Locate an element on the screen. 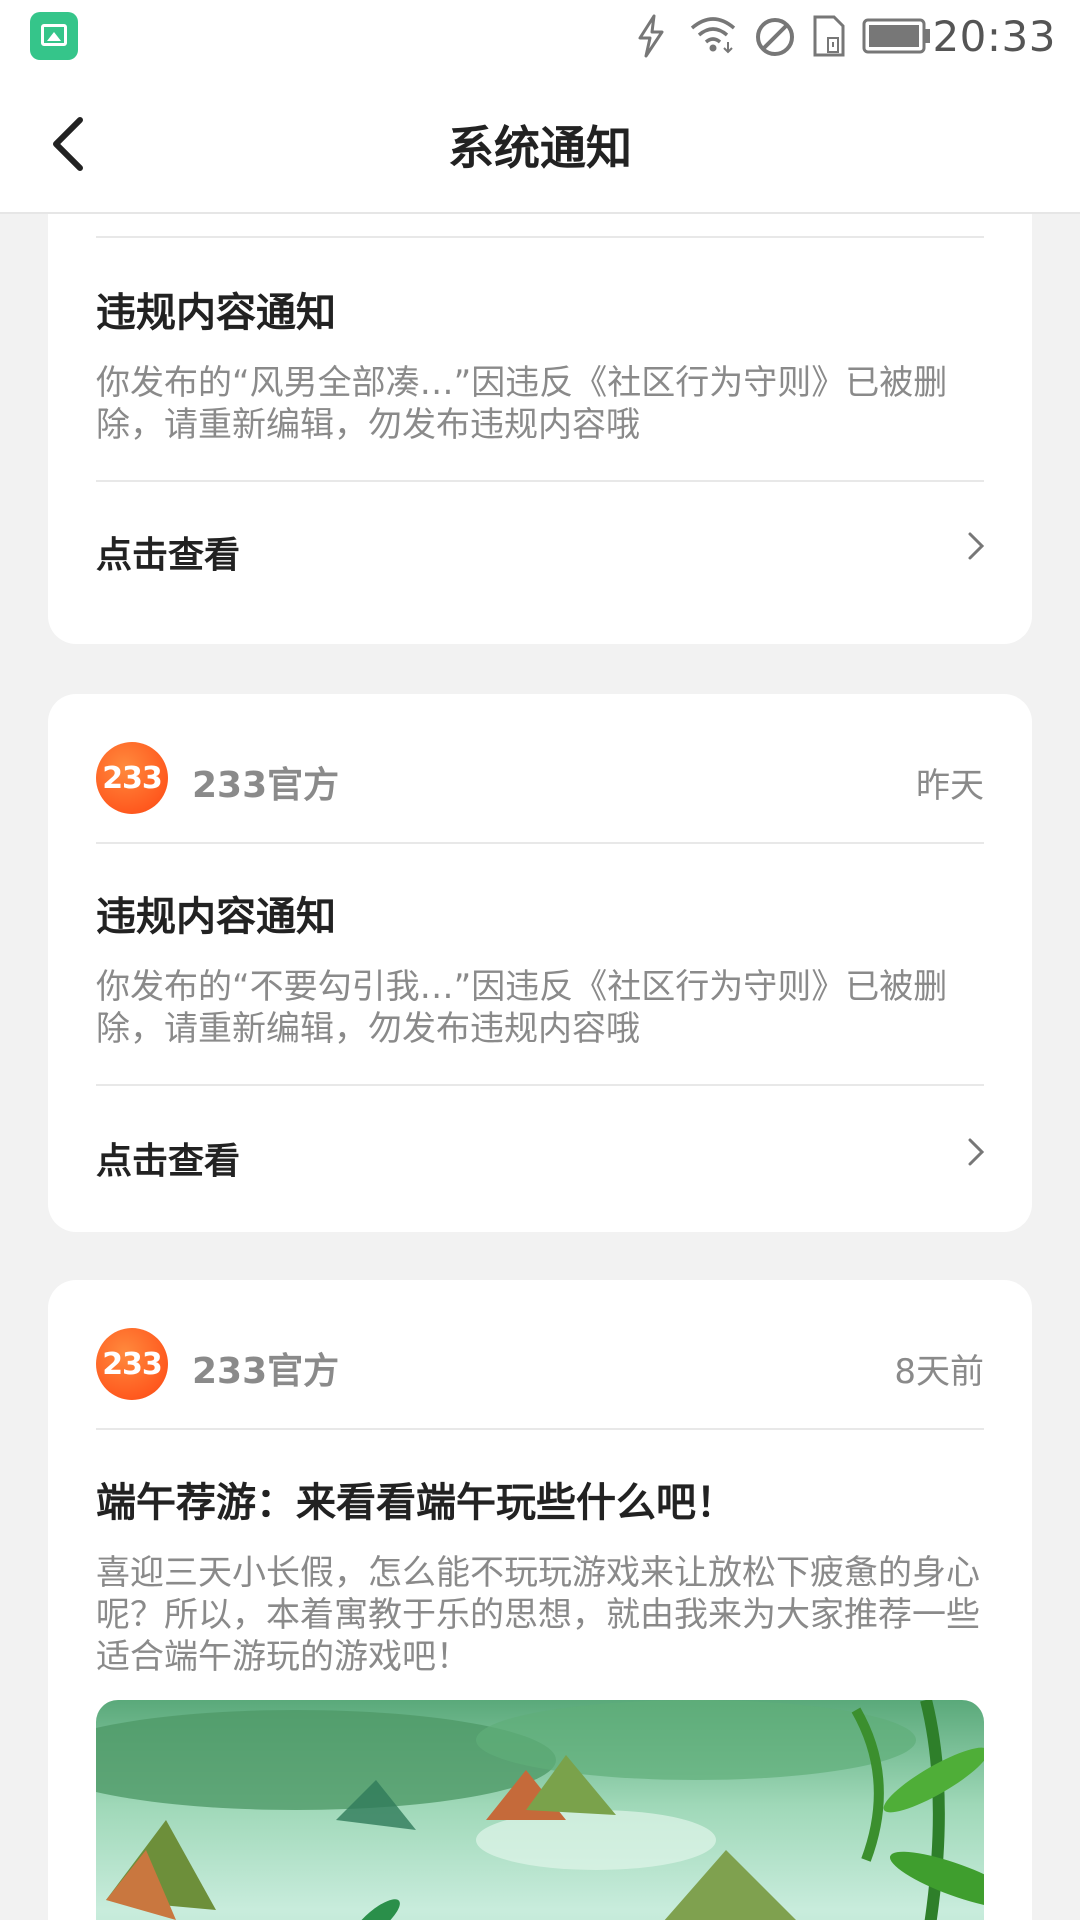 Image resolution: width=1080 pixels, height=1920 pixels. status-bar: 20:33 is located at coordinates (540, 36).